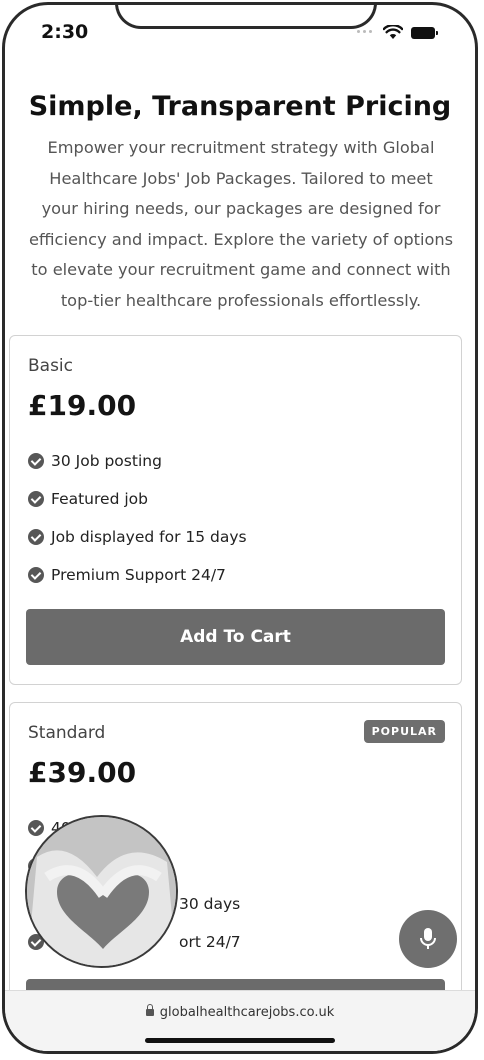 Image resolution: width=484 pixels, height=1060 pixels. I want to click on url-display: globalhealthcarejobs.co.uk, so click(240, 1012).